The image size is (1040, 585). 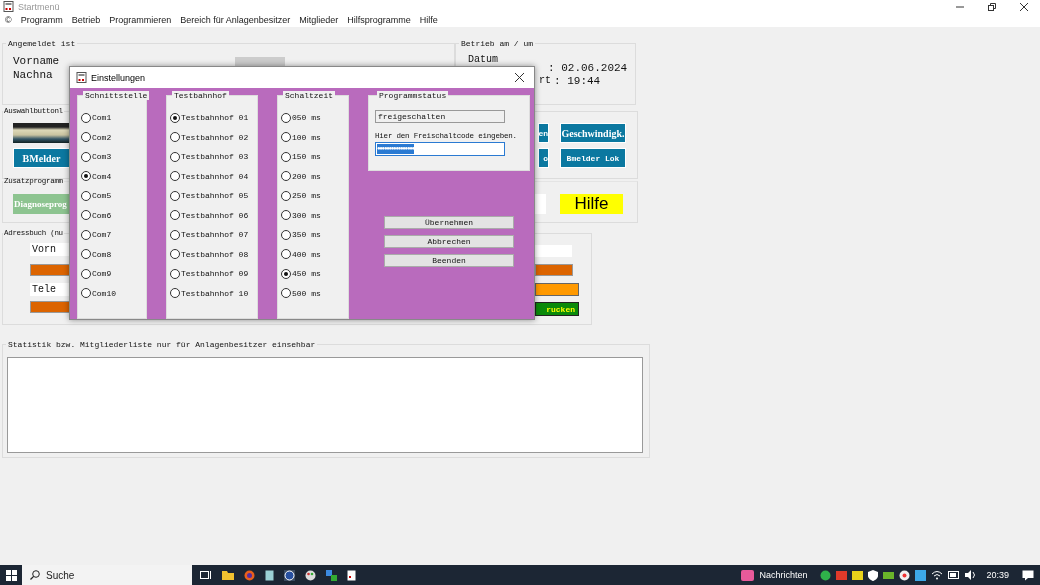 I want to click on document-icon, so click(x=351, y=575).